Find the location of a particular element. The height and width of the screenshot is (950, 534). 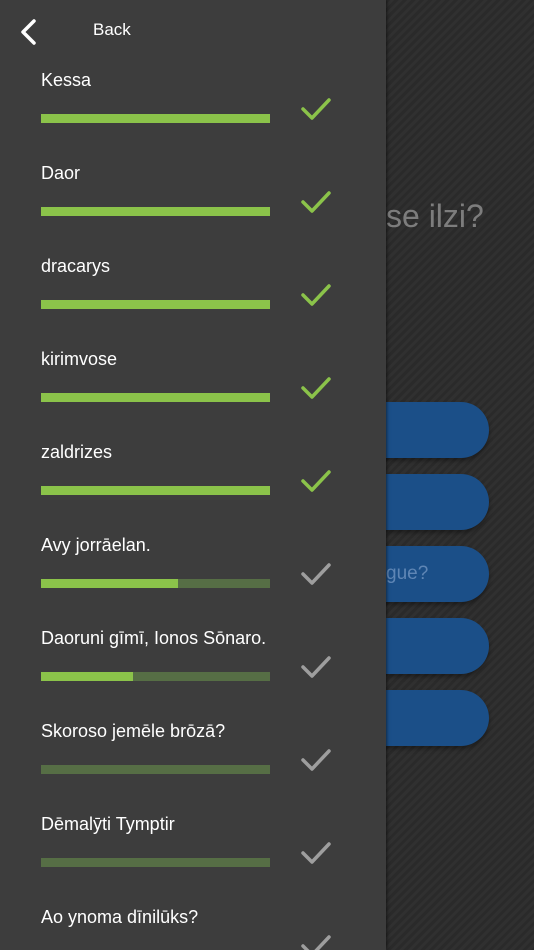

lesson-item-label: Daoruni gīmī, Ionos Sōnaro. is located at coordinates (154, 638).